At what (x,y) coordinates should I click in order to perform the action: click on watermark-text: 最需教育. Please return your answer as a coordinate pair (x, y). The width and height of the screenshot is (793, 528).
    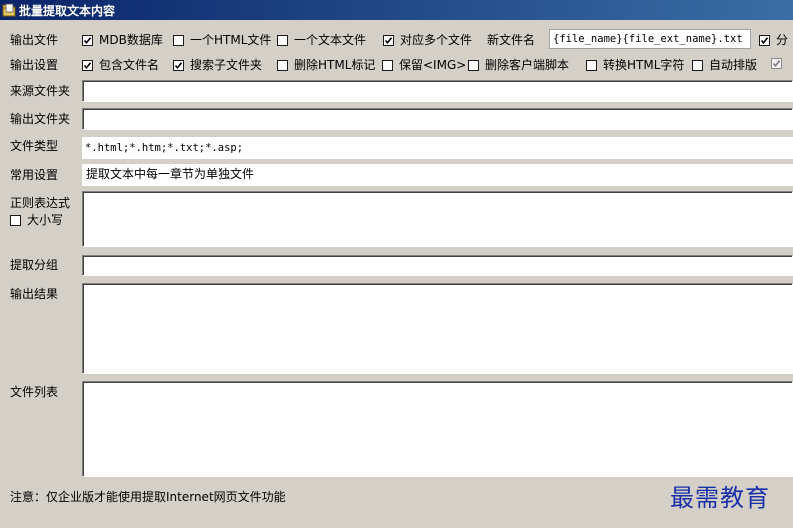
    Looking at the image, I should click on (720, 498).